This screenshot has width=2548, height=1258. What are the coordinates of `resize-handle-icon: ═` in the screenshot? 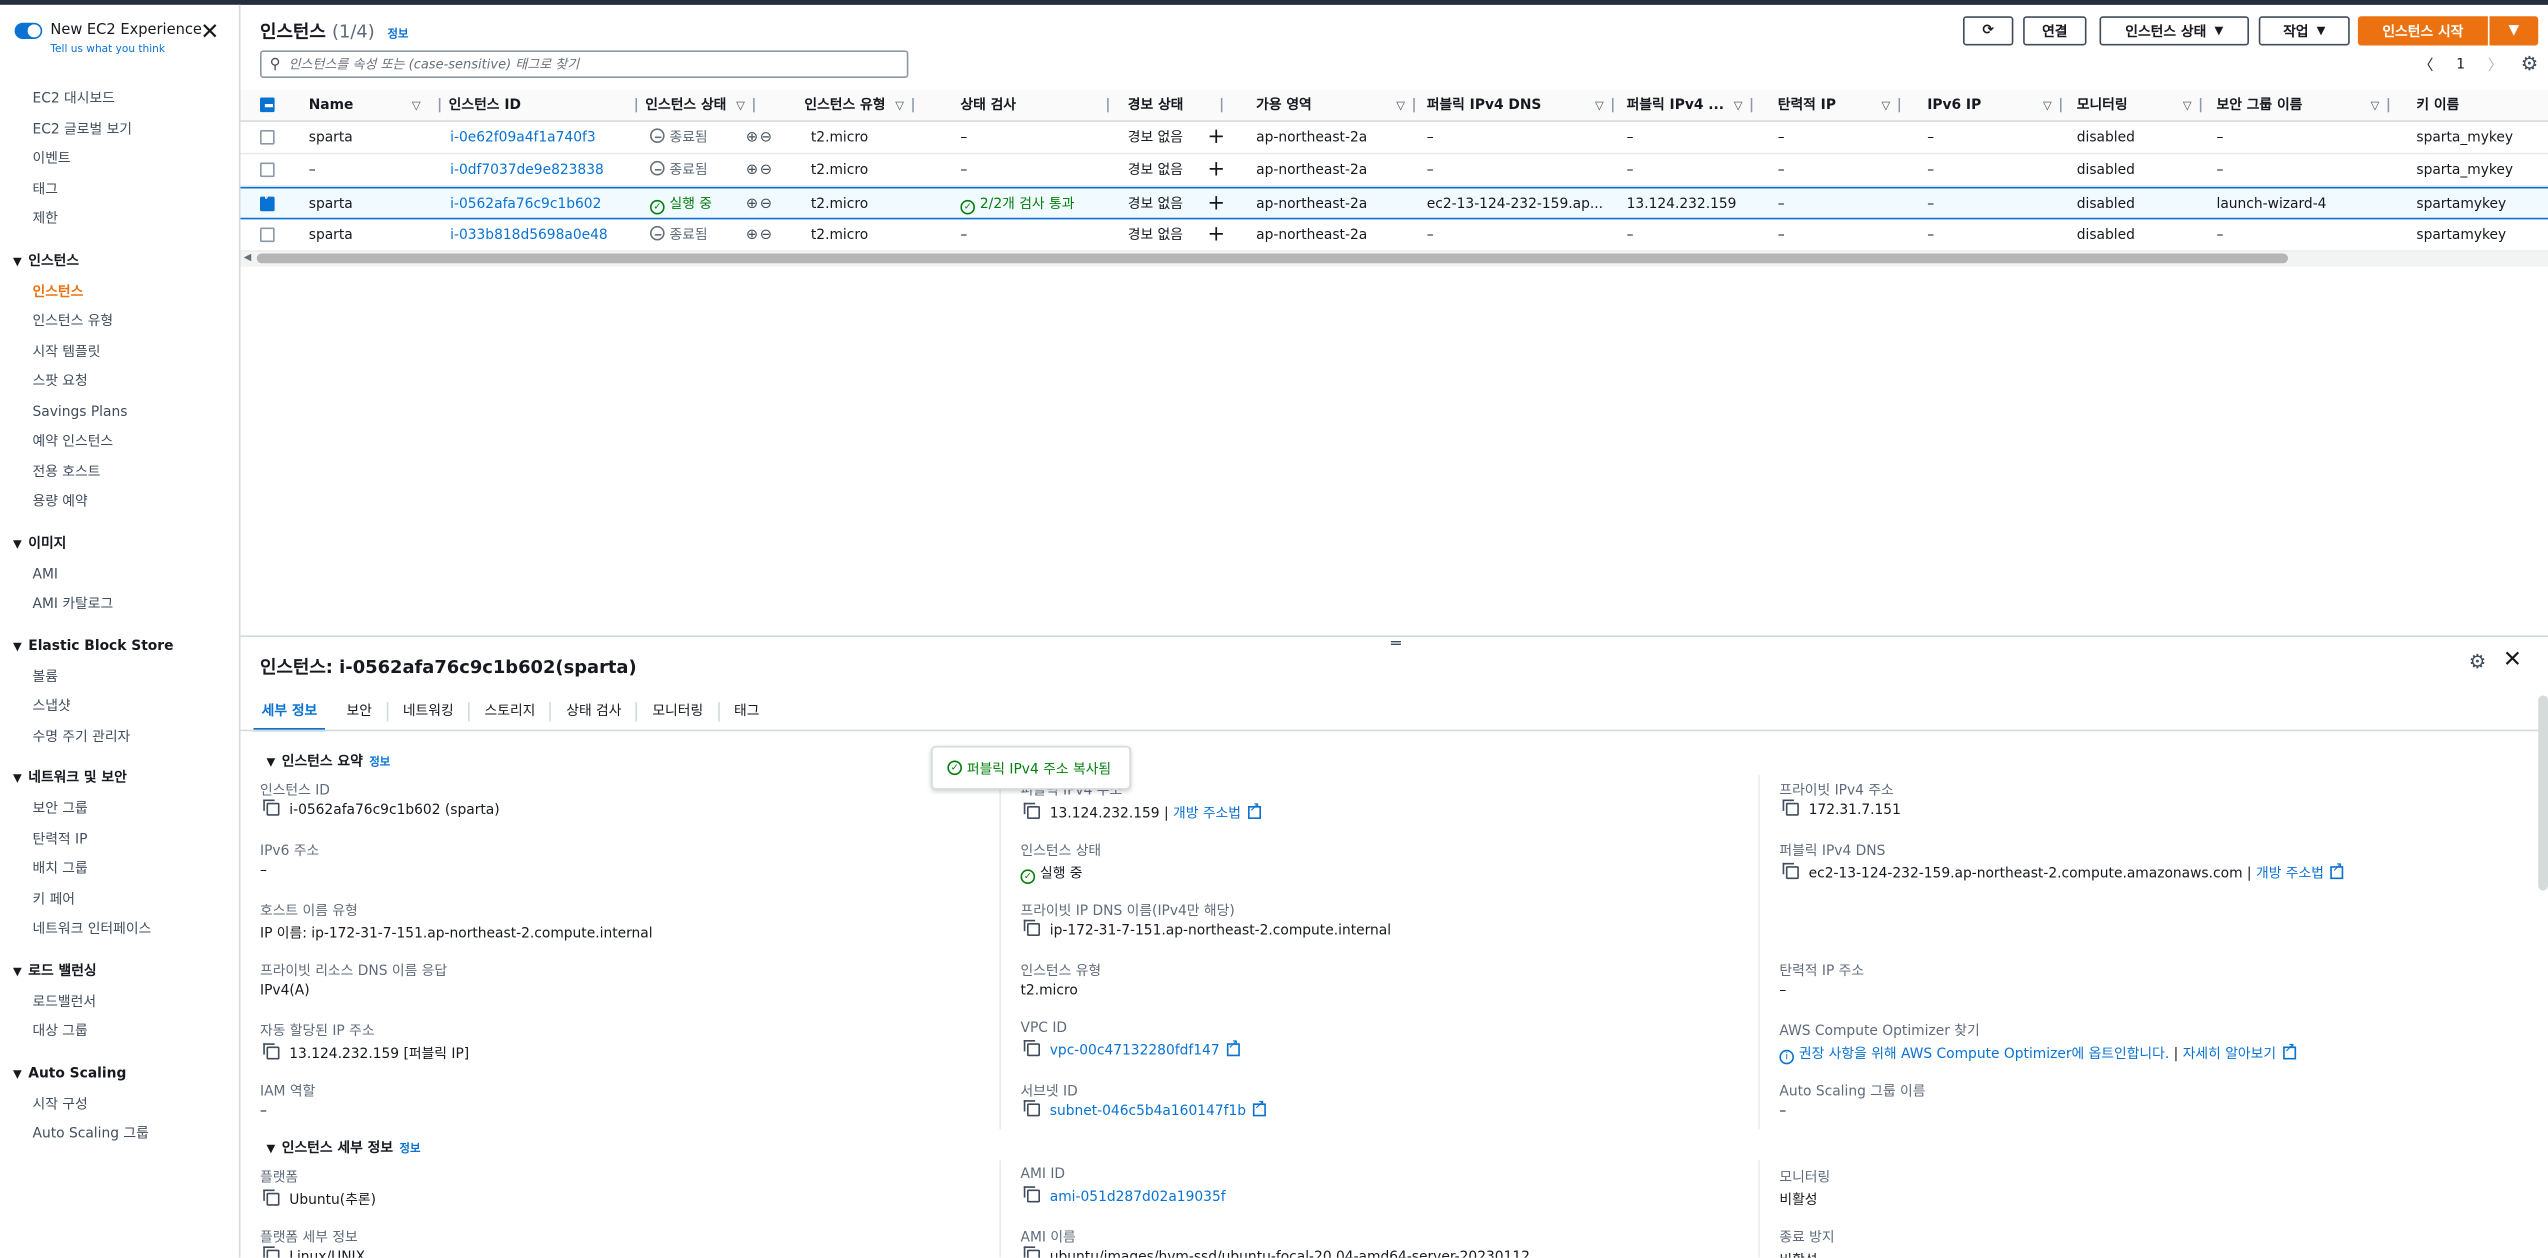 It's located at (1396, 644).